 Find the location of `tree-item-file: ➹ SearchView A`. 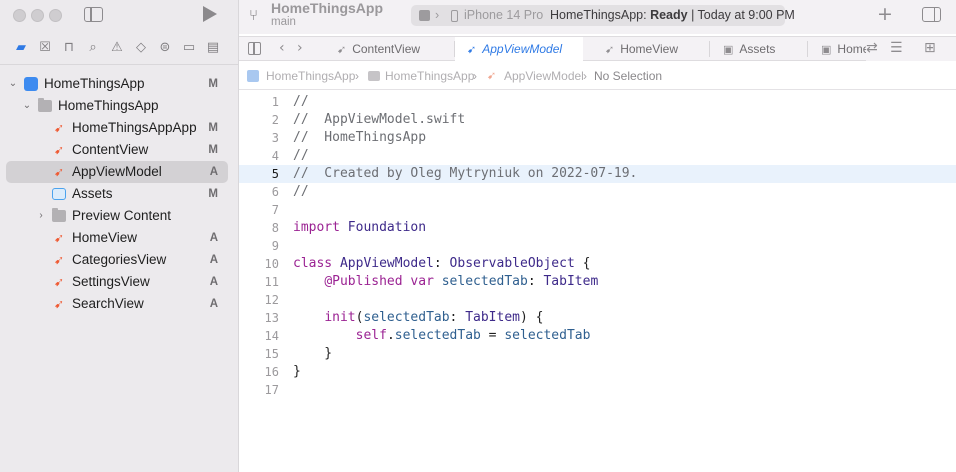

tree-item-file: ➹ SearchView A is located at coordinates (117, 304).